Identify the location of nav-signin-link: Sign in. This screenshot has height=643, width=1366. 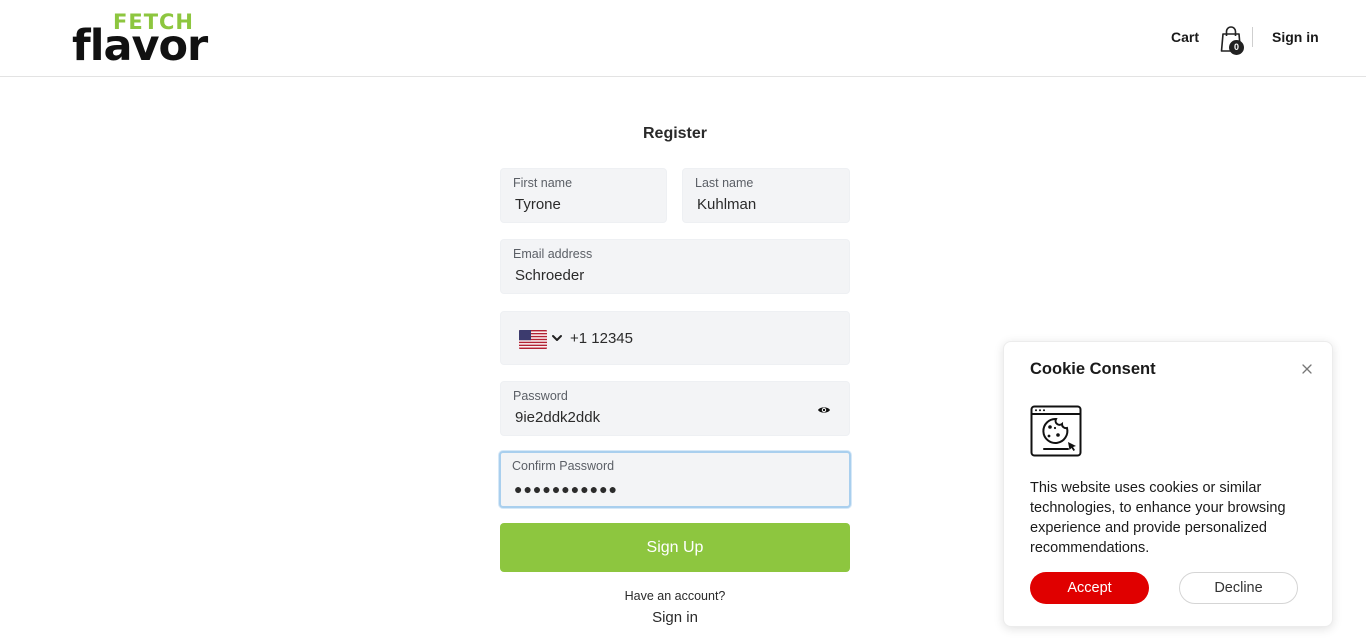
(1295, 37).